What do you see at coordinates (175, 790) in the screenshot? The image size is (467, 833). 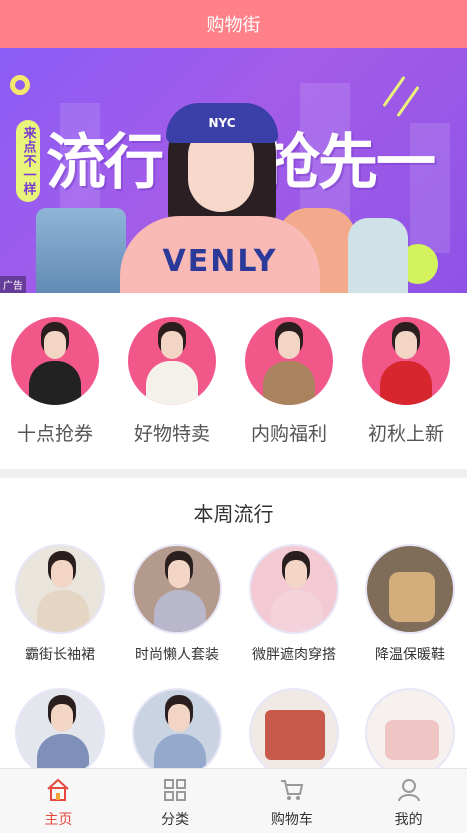 I see `category-icon` at bounding box center [175, 790].